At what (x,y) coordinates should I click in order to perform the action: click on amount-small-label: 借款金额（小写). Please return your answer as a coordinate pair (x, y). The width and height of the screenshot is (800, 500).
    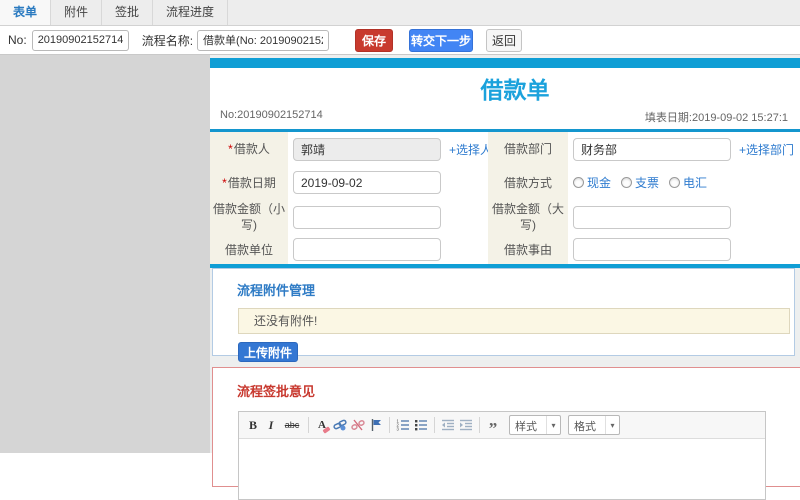
    Looking at the image, I should click on (249, 217).